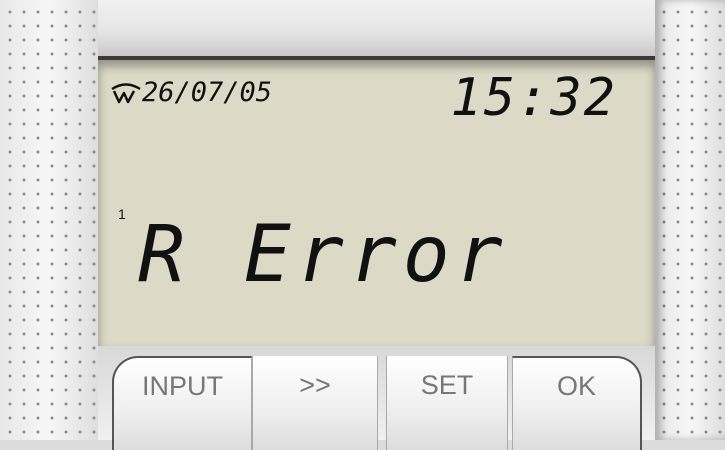  What do you see at coordinates (122, 214) in the screenshot?
I see `channel-indicator: 1` at bounding box center [122, 214].